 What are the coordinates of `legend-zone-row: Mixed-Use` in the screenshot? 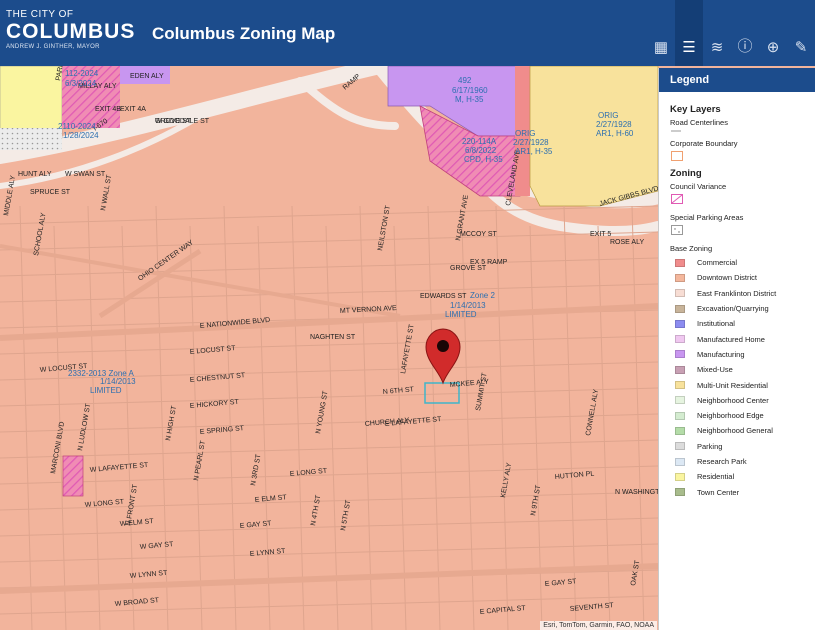 It's located at (742, 369).